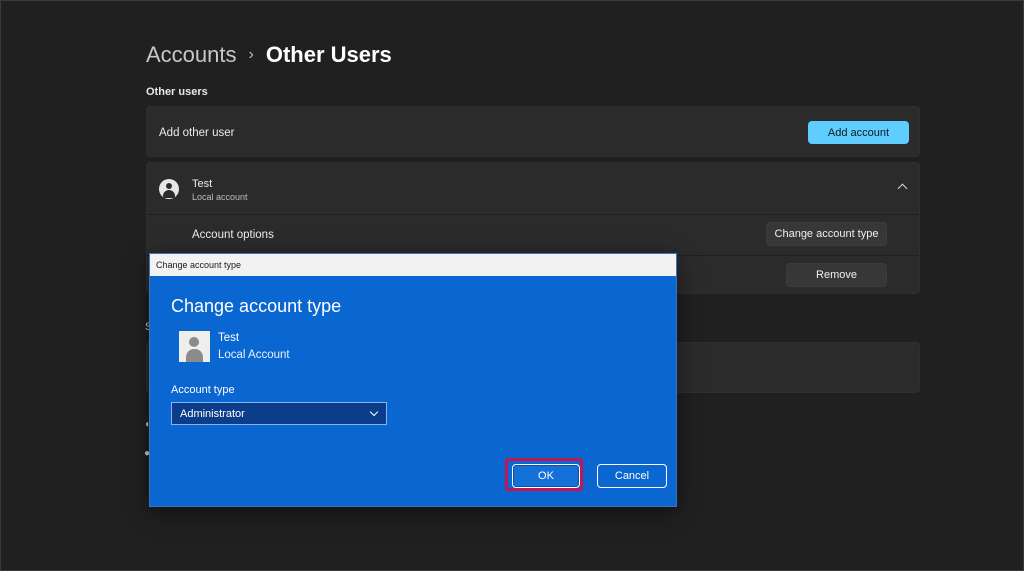 Image resolution: width=1024 pixels, height=571 pixels. I want to click on user-name: Test, so click(202, 184).